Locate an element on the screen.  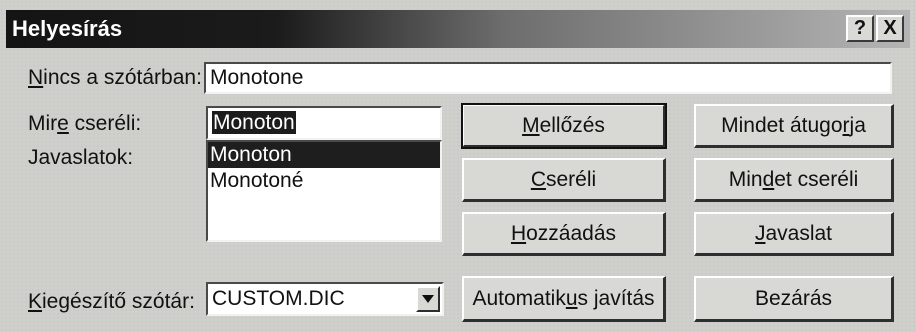
triangle-down-icon is located at coordinates (428, 299).